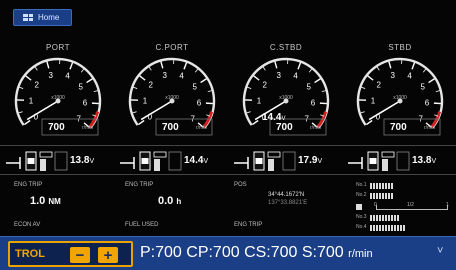  Describe the element at coordinates (405, 196) in the screenshot. I see `tank-bar: No.2` at that location.